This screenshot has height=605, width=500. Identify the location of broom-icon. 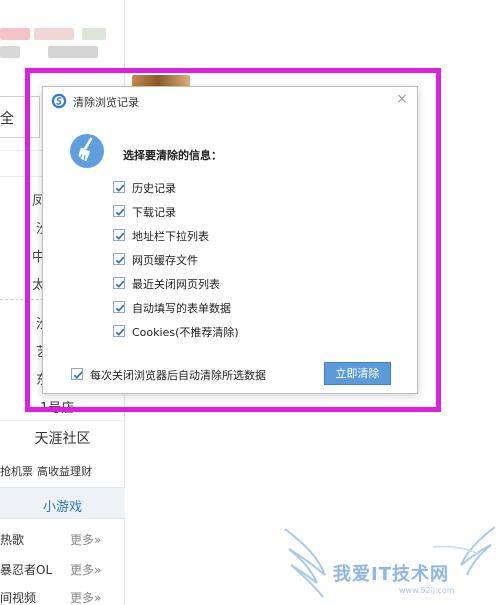
(87, 151).